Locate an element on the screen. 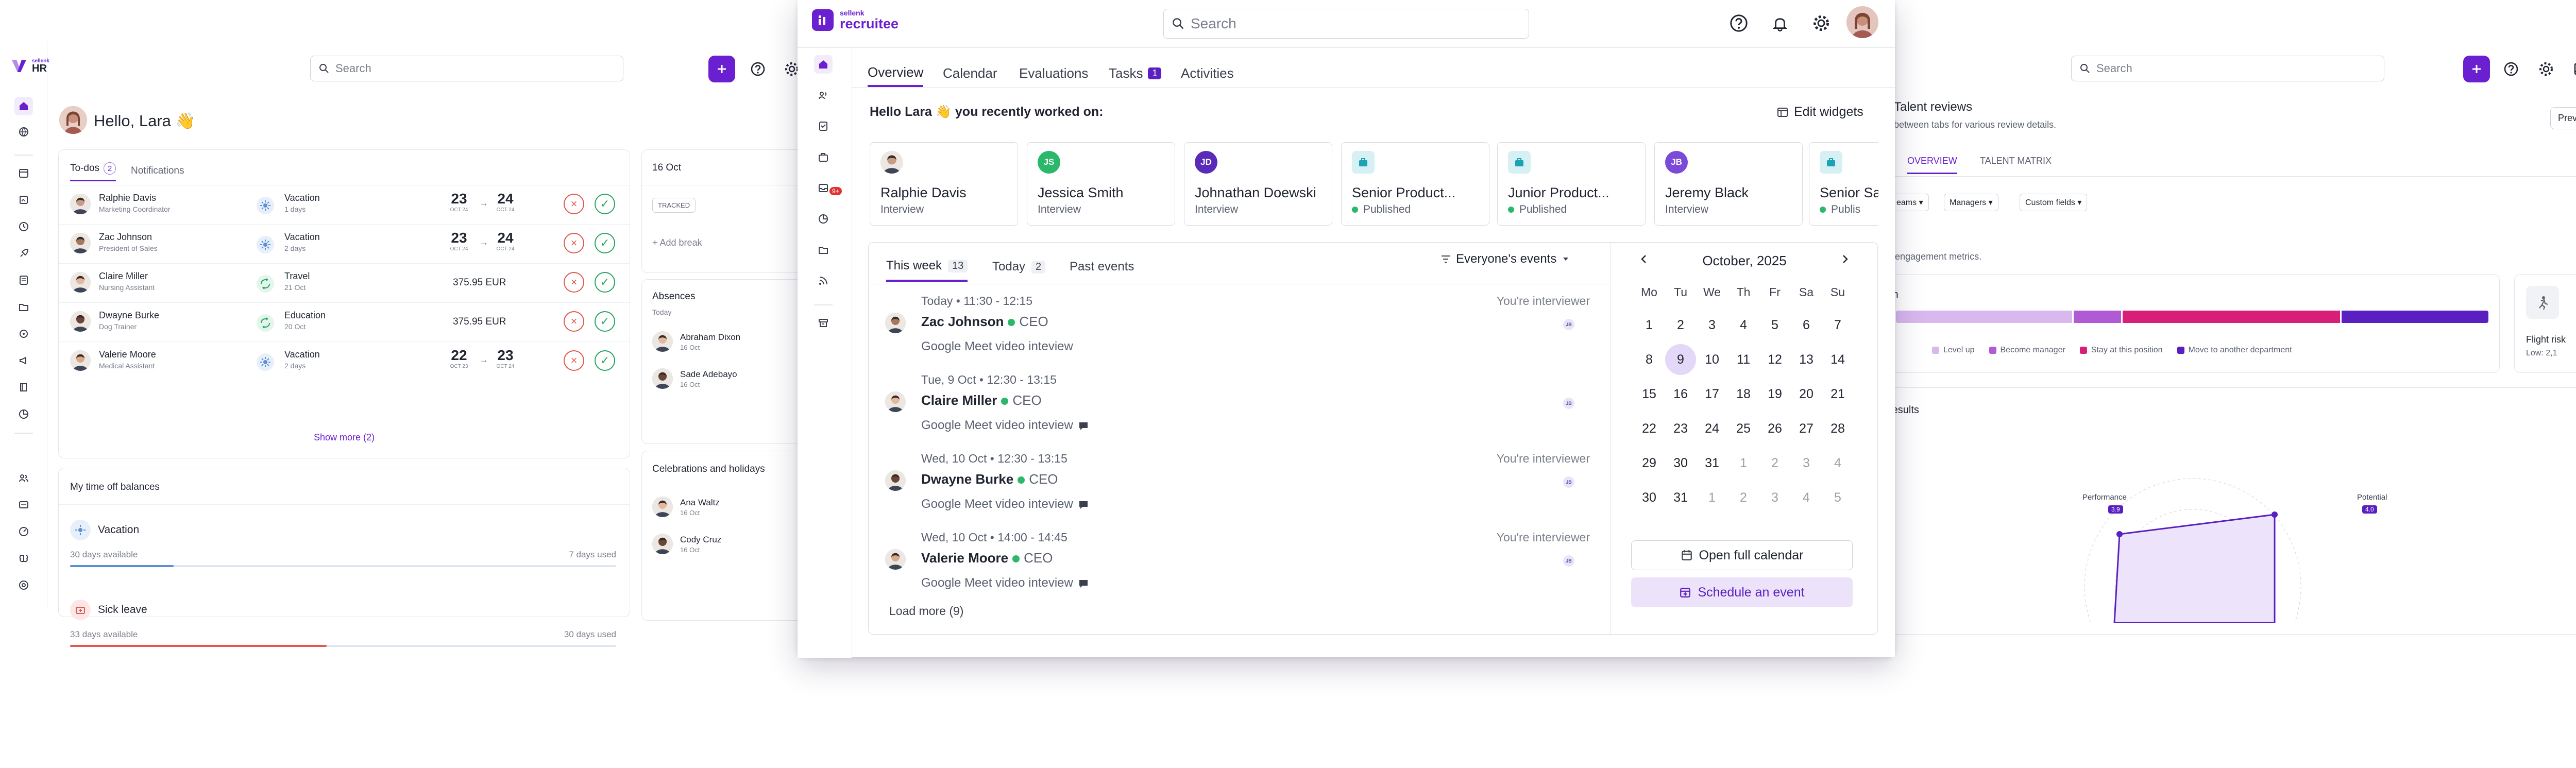 This screenshot has width=2576, height=768. help-icon is located at coordinates (1739, 23).